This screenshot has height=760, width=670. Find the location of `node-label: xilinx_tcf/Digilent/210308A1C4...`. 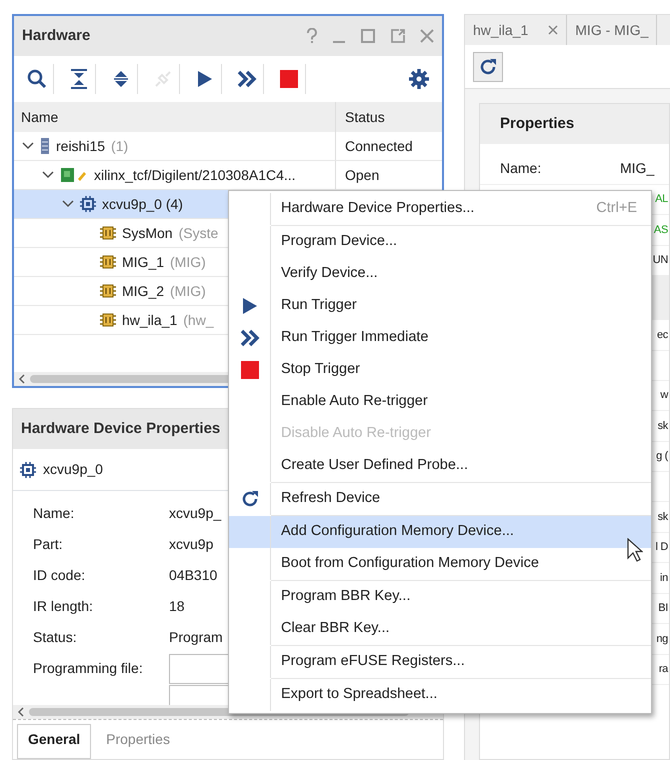

node-label: xilinx_tcf/Digilent/210308A1C4... is located at coordinates (195, 175).